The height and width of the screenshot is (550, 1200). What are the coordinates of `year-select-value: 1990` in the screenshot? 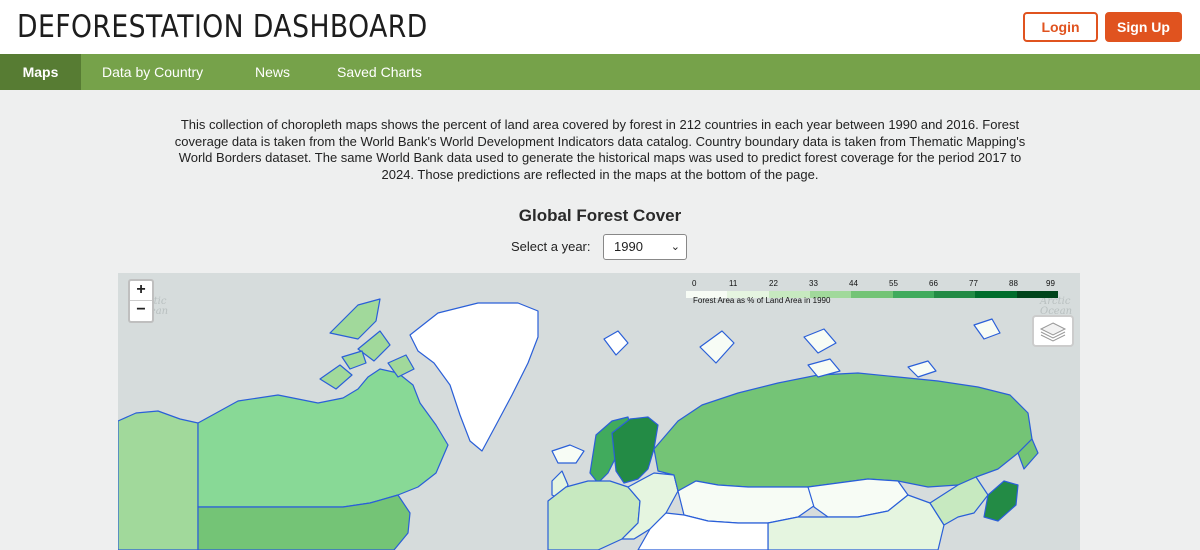 It's located at (628, 246).